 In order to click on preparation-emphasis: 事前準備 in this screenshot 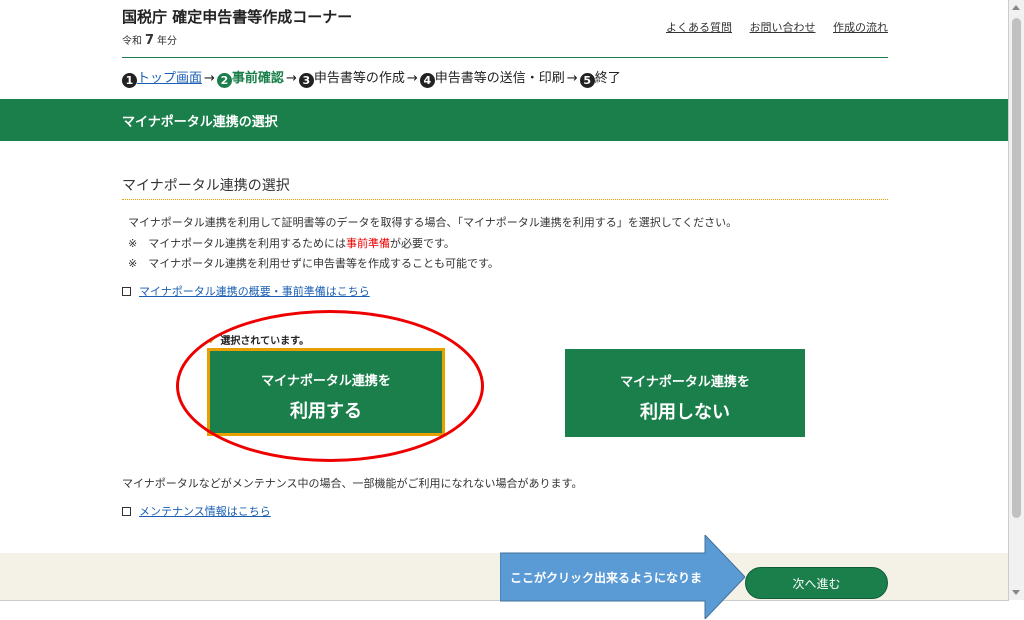, I will do `click(368, 243)`.